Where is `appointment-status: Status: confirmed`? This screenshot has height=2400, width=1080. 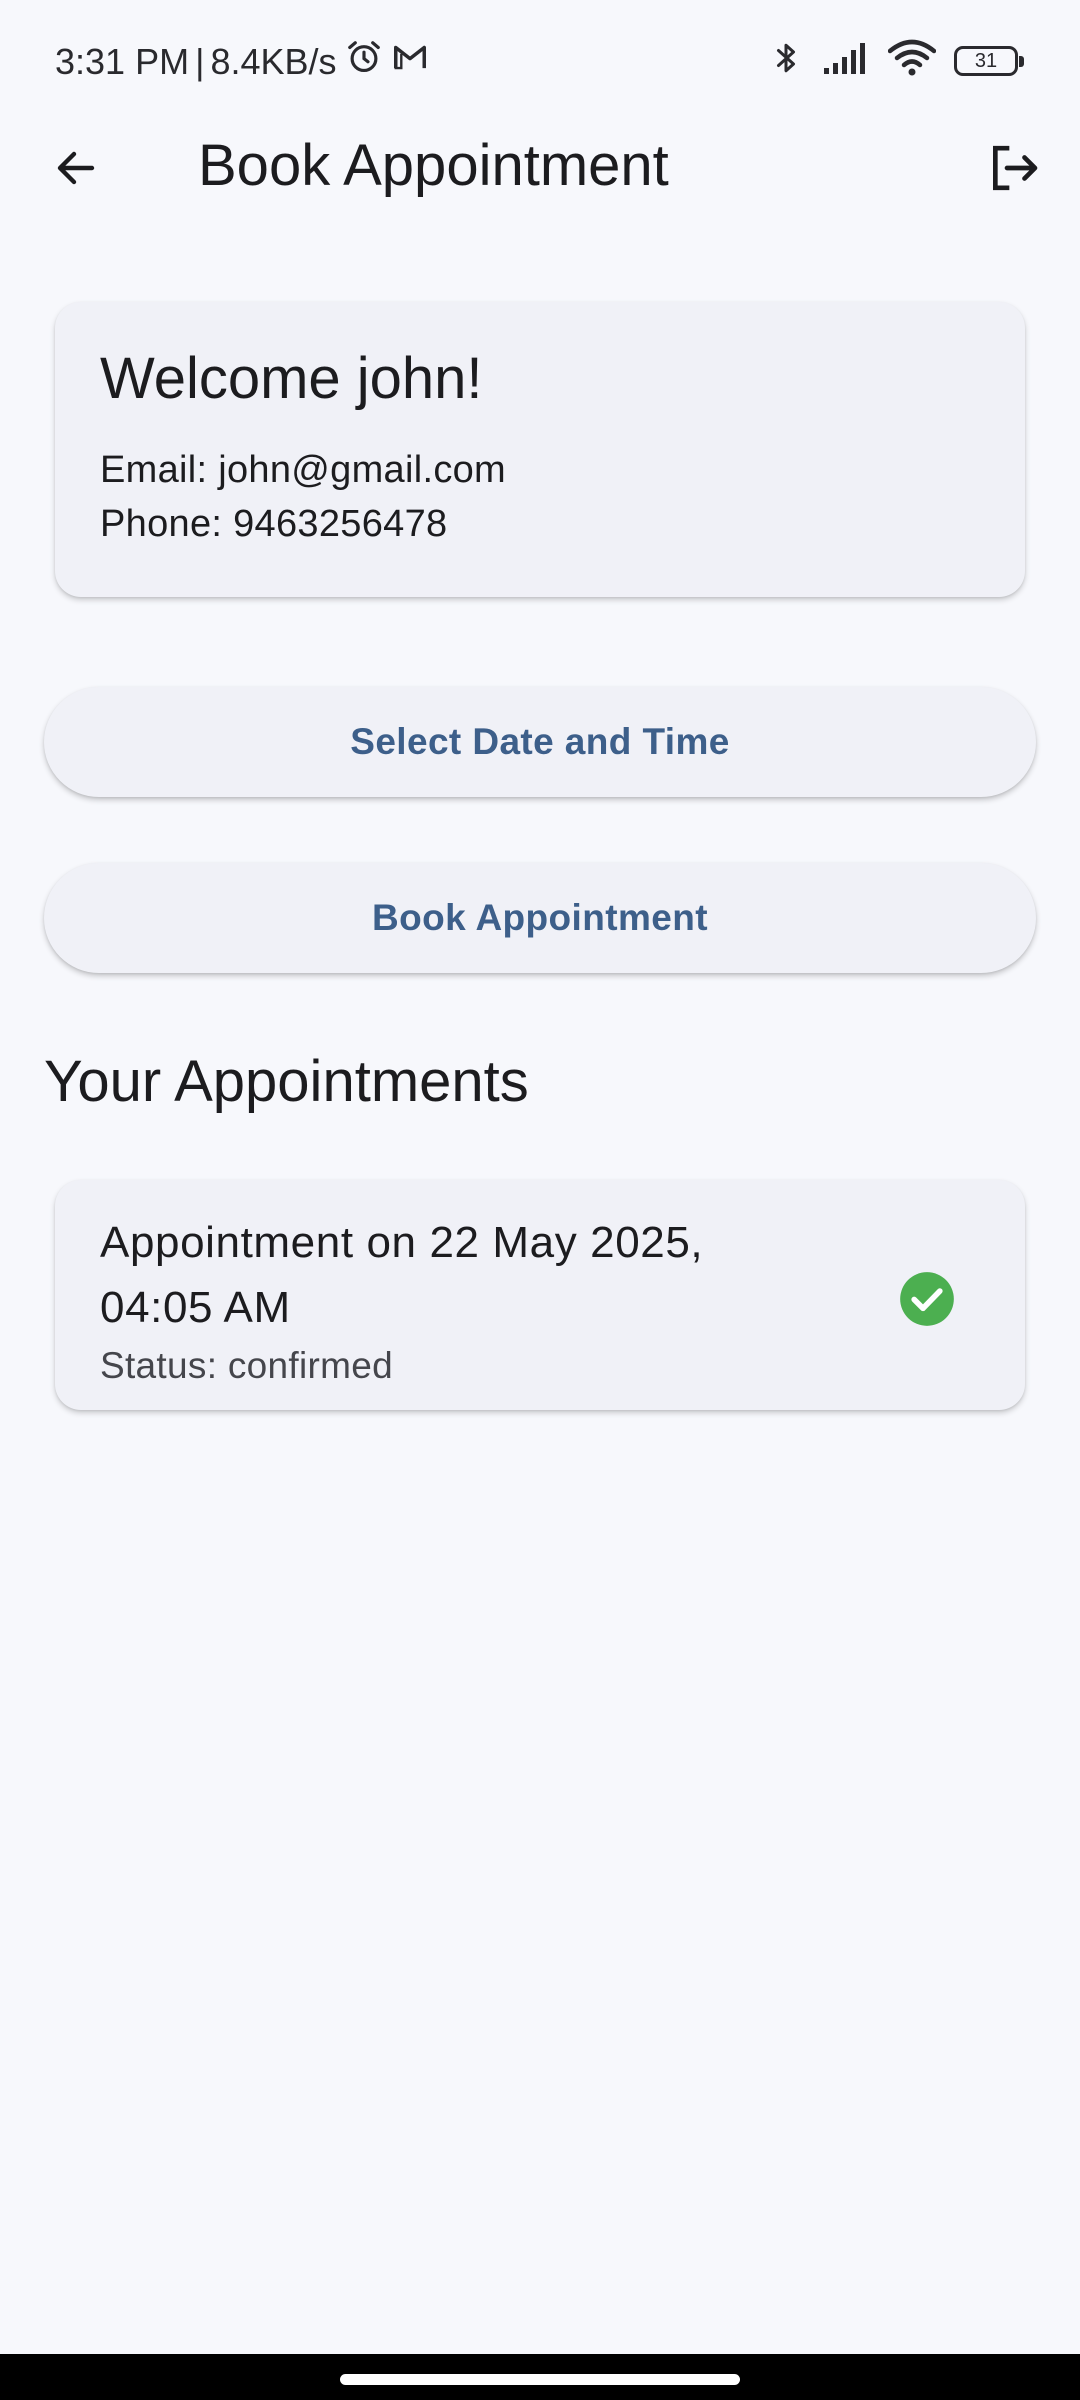 appointment-status: Status: confirmed is located at coordinates (247, 1365).